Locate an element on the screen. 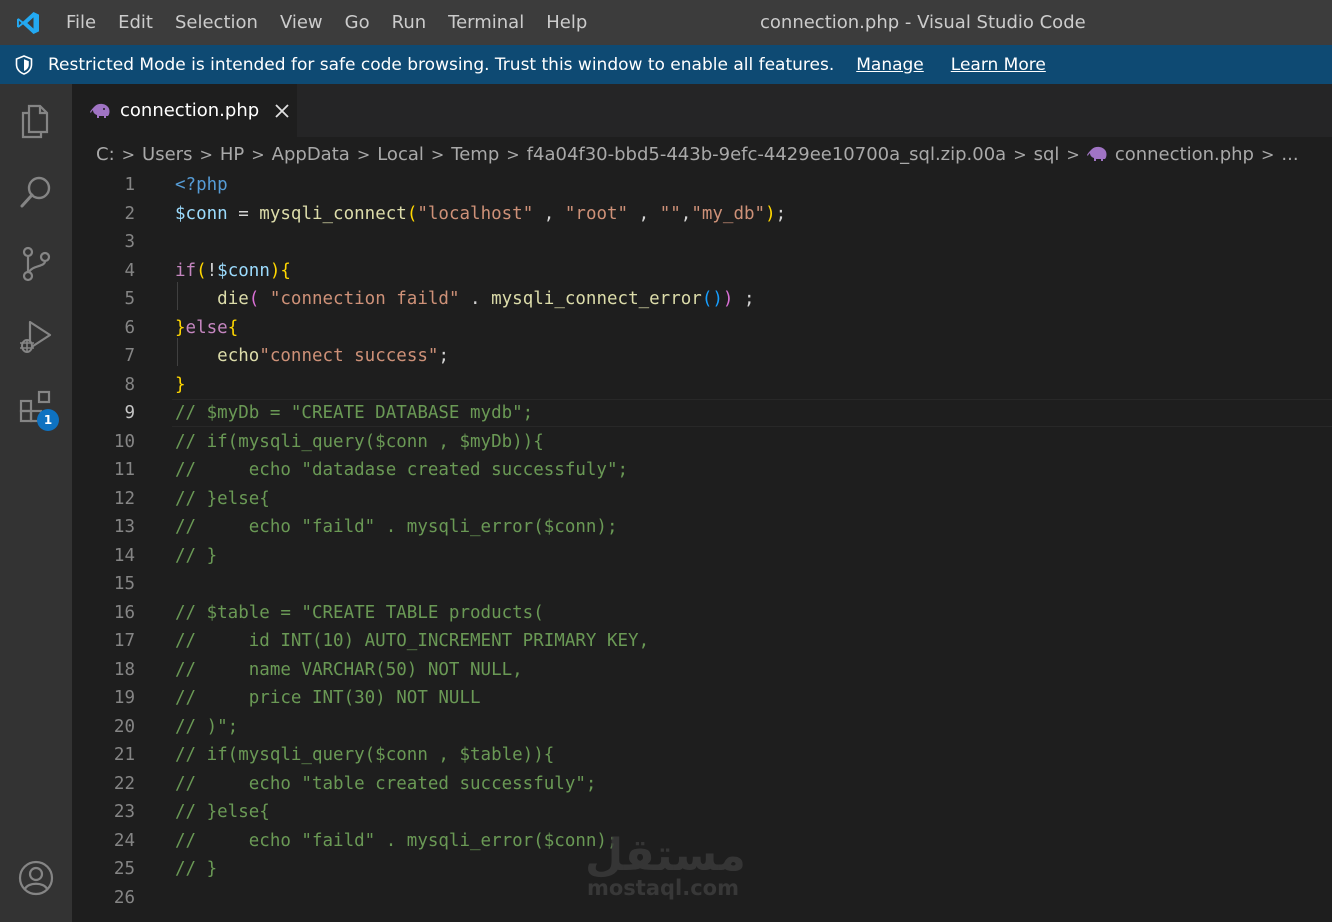  line-number: 17 is located at coordinates (124, 641).